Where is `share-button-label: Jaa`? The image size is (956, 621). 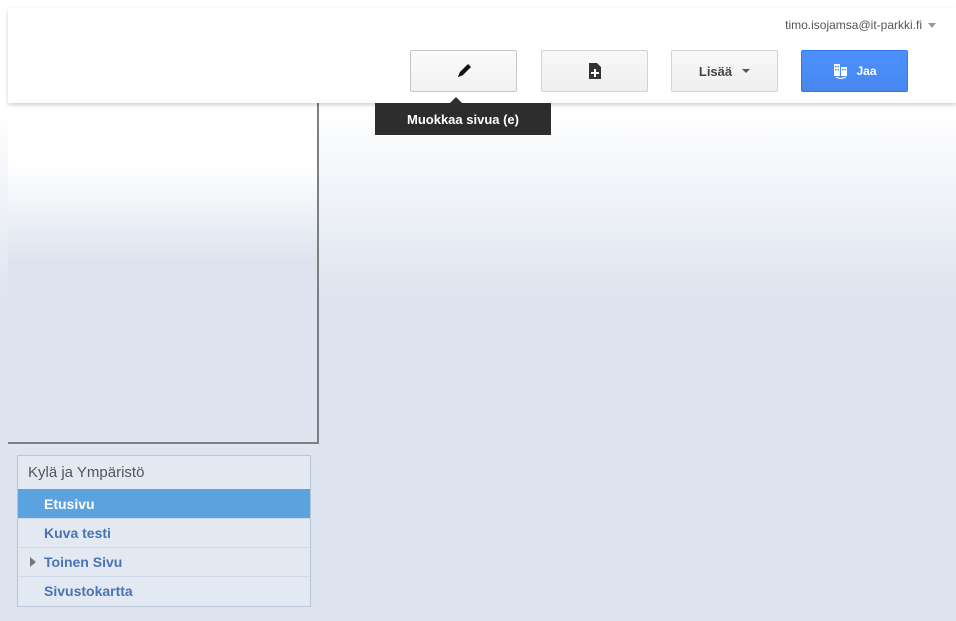 share-button-label: Jaa is located at coordinates (866, 71).